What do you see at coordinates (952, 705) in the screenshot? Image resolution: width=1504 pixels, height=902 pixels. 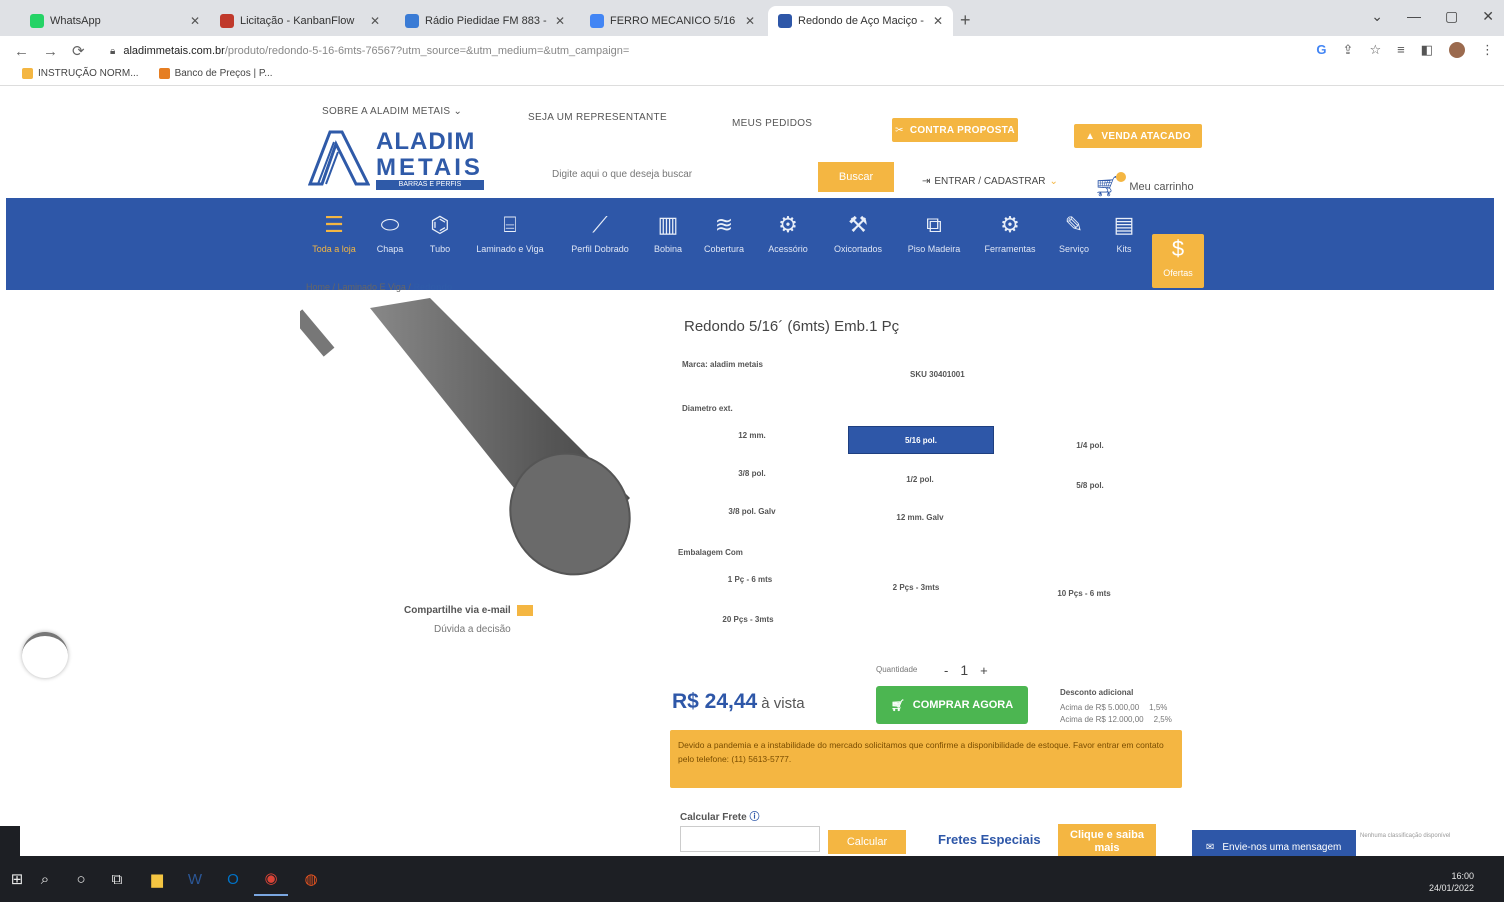 I see `buy-now-button: 🛒︎ COMPRAR AGORA` at bounding box center [952, 705].